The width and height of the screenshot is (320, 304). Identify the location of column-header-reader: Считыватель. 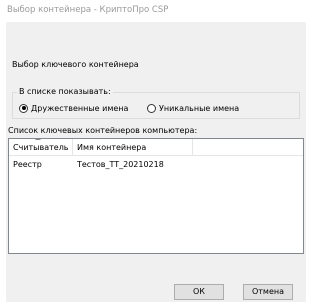
(41, 147).